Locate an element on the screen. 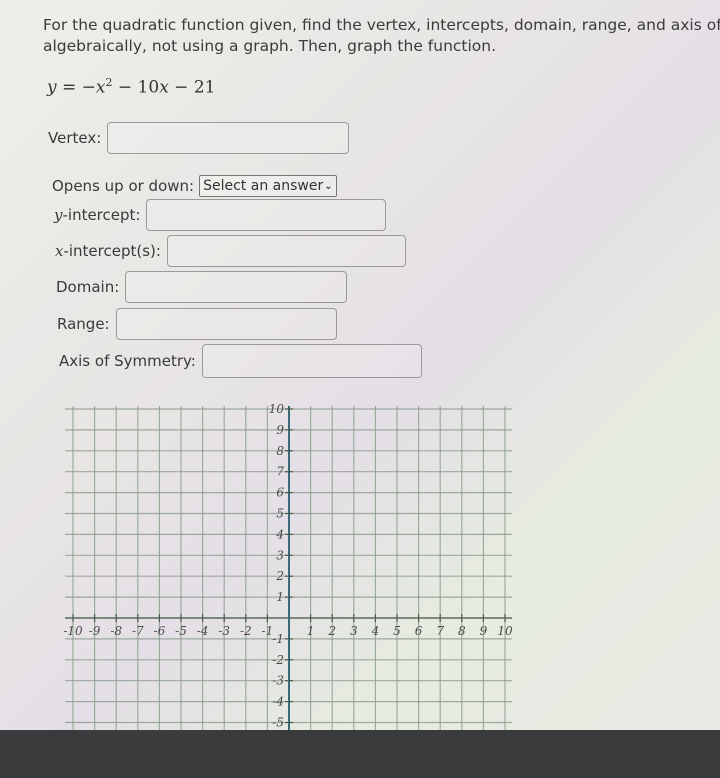 The width and height of the screenshot is (720, 778). chevron-down-icon: ⌄ is located at coordinates (328, 186).